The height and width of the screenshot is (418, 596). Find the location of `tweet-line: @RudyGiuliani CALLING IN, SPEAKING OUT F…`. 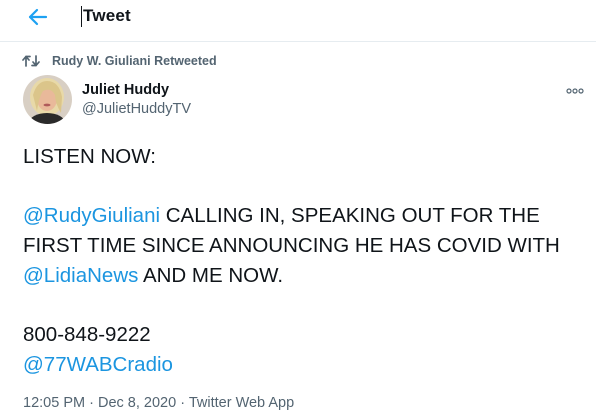

tweet-line: @RudyGiuliani CALLING IN, SPEAKING OUT F… is located at coordinates (281, 216).